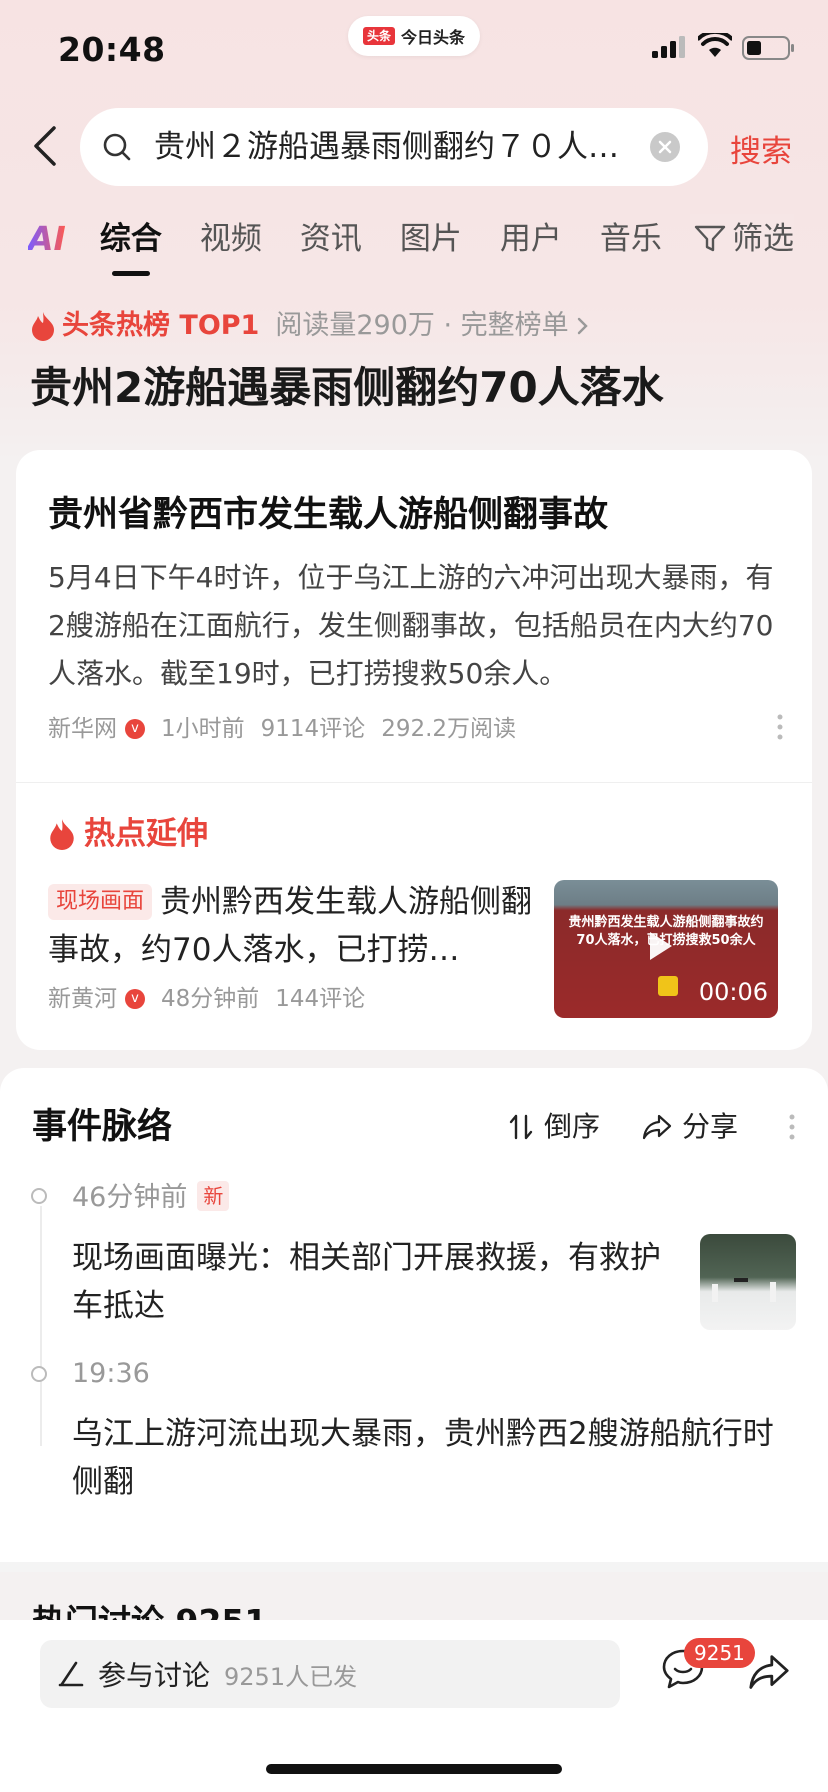  I want to click on scene-tag: 现场画面, so click(100, 902).